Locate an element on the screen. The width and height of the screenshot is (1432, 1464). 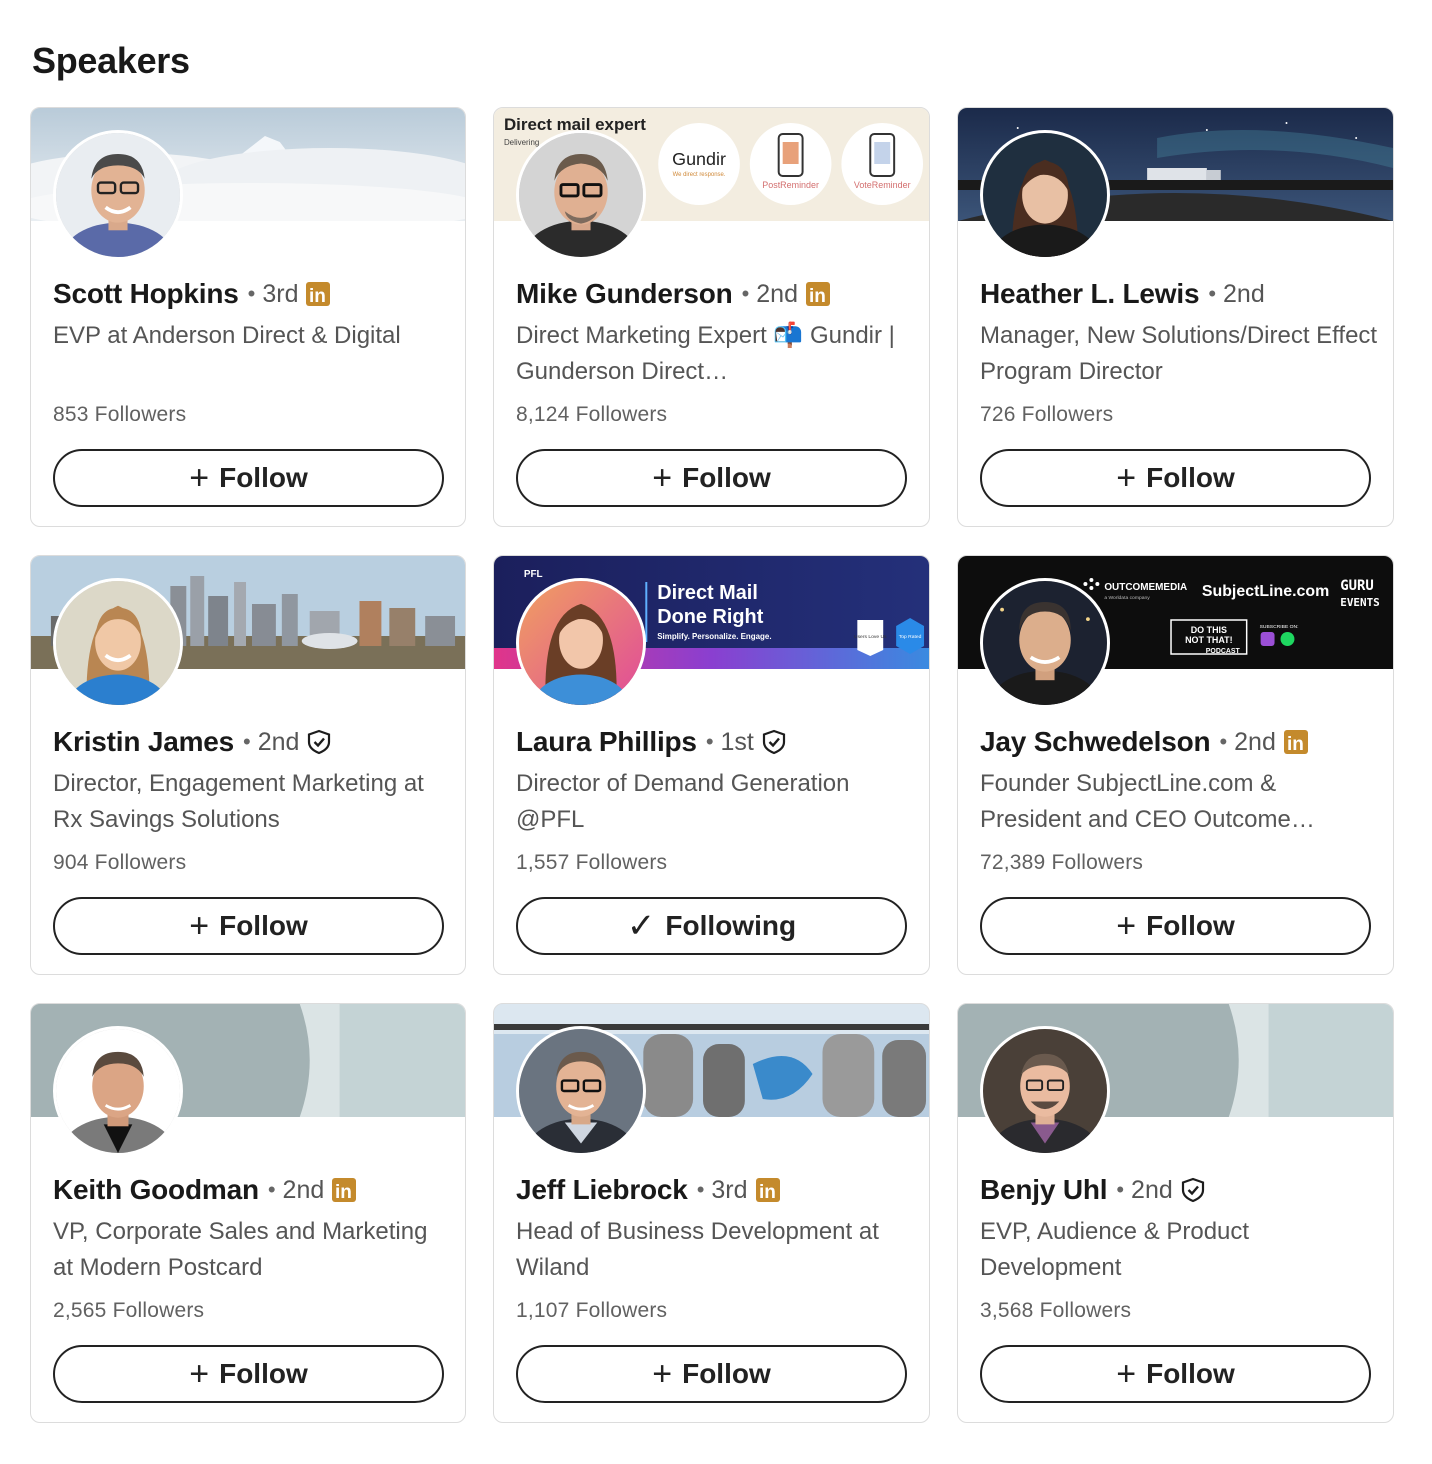
gundir-logo: Gundir is located at coordinates (699, 159).